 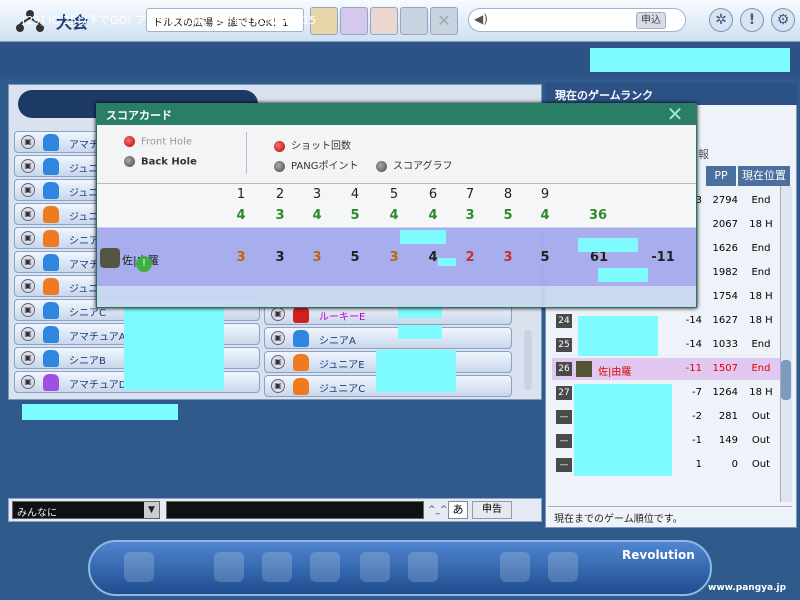 I want to click on settings-gear-icon: ✲, so click(x=721, y=20).